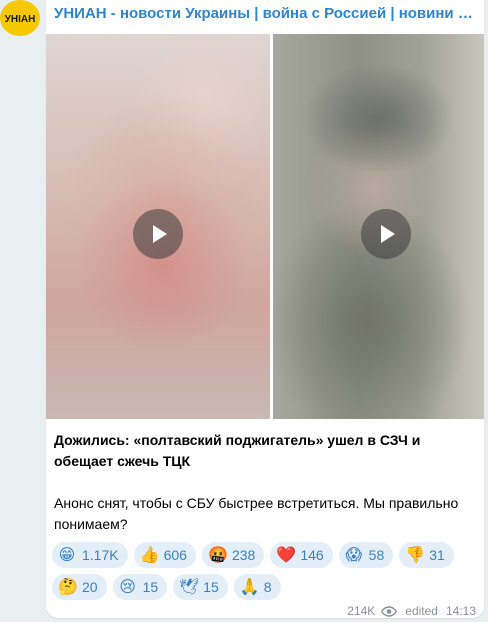  What do you see at coordinates (79, 587) in the screenshot?
I see `reaction-button: 🤔 20` at bounding box center [79, 587].